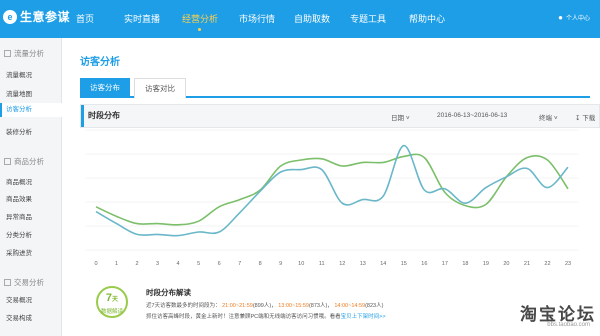 The image size is (600, 336). I want to click on badge-label: 数据解读, so click(111, 312).